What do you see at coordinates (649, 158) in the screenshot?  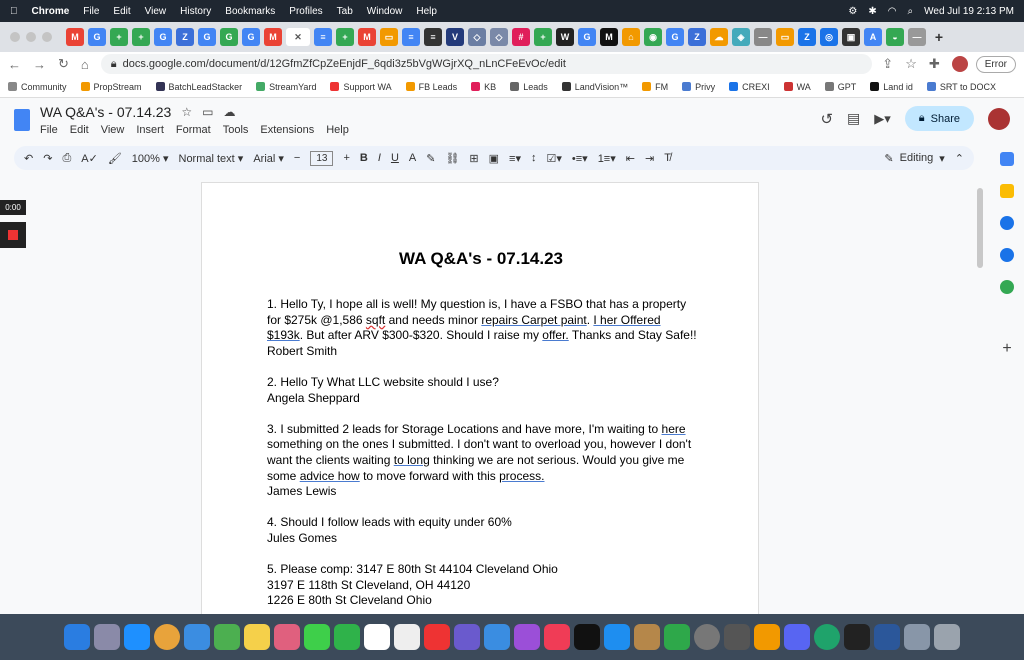 I see `increase-indent-icon: ⇥` at bounding box center [649, 158].